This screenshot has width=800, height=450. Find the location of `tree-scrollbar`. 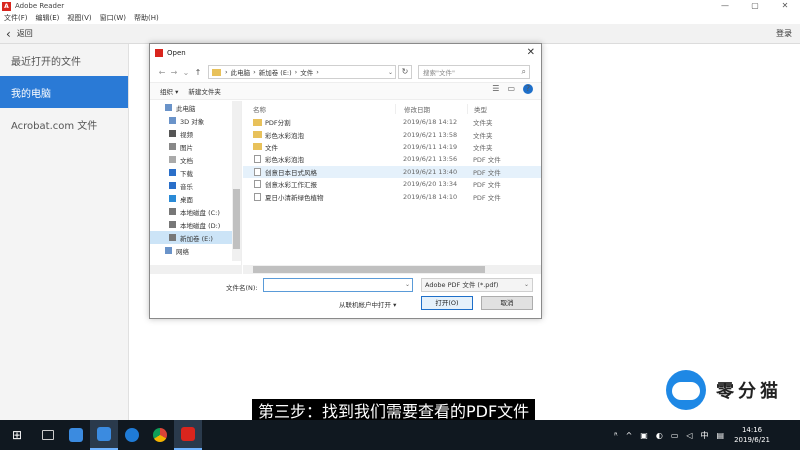

tree-scrollbar is located at coordinates (236, 181).